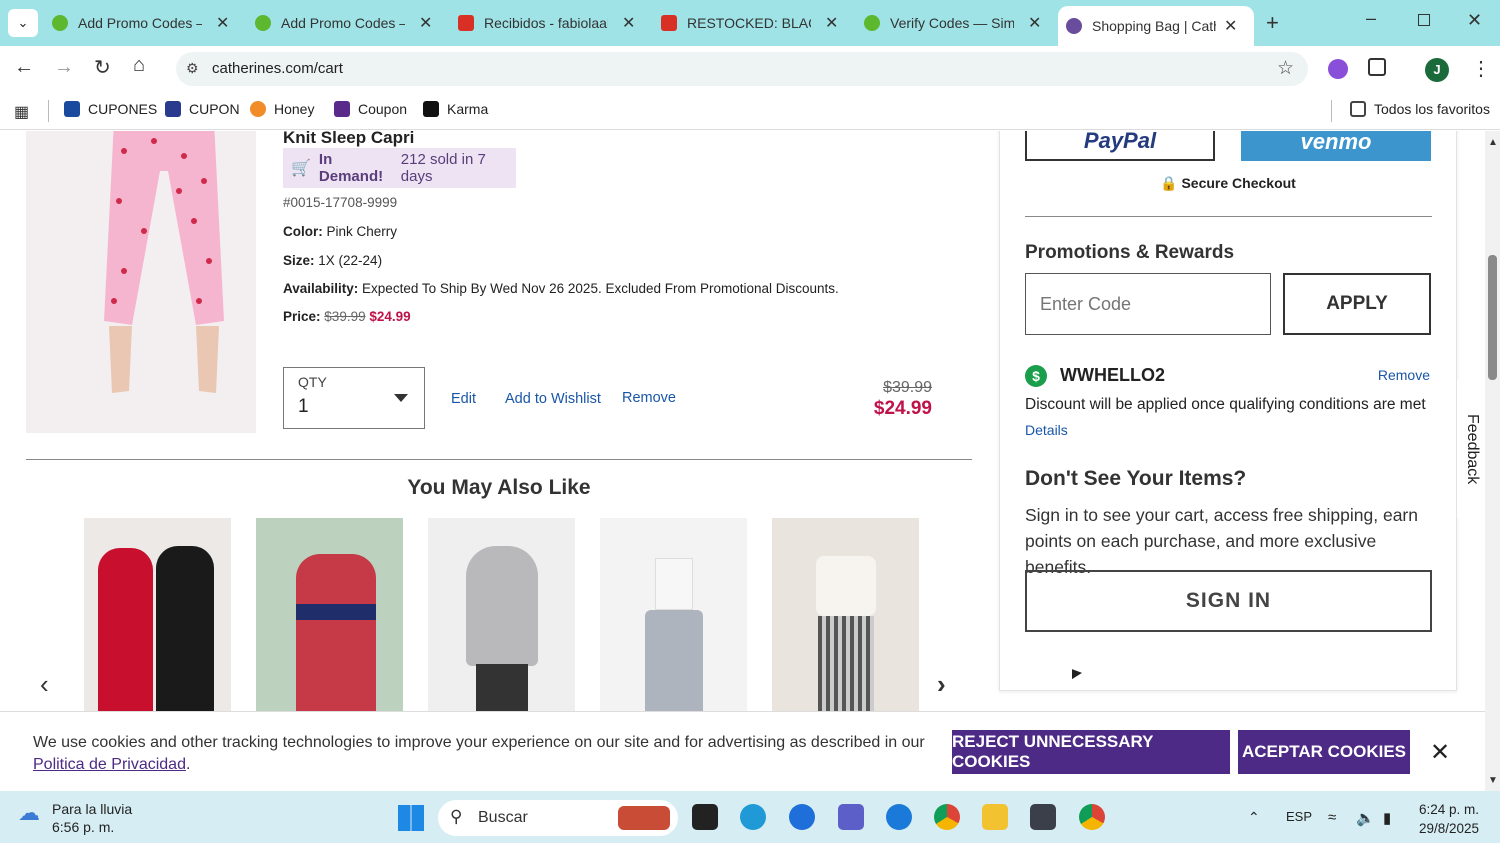 The image size is (1500, 843). Describe the element at coordinates (282, 109) in the screenshot. I see `bookmark-honey: Honey` at that location.